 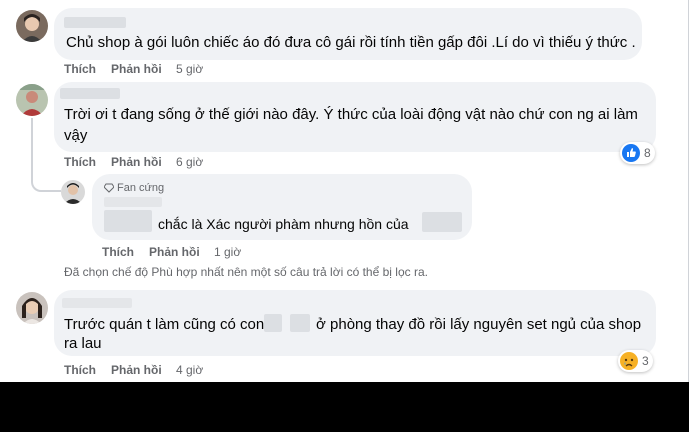 I want to click on reply-actions: Thích Phản hồi 1 giờ, so click(x=202, y=252).